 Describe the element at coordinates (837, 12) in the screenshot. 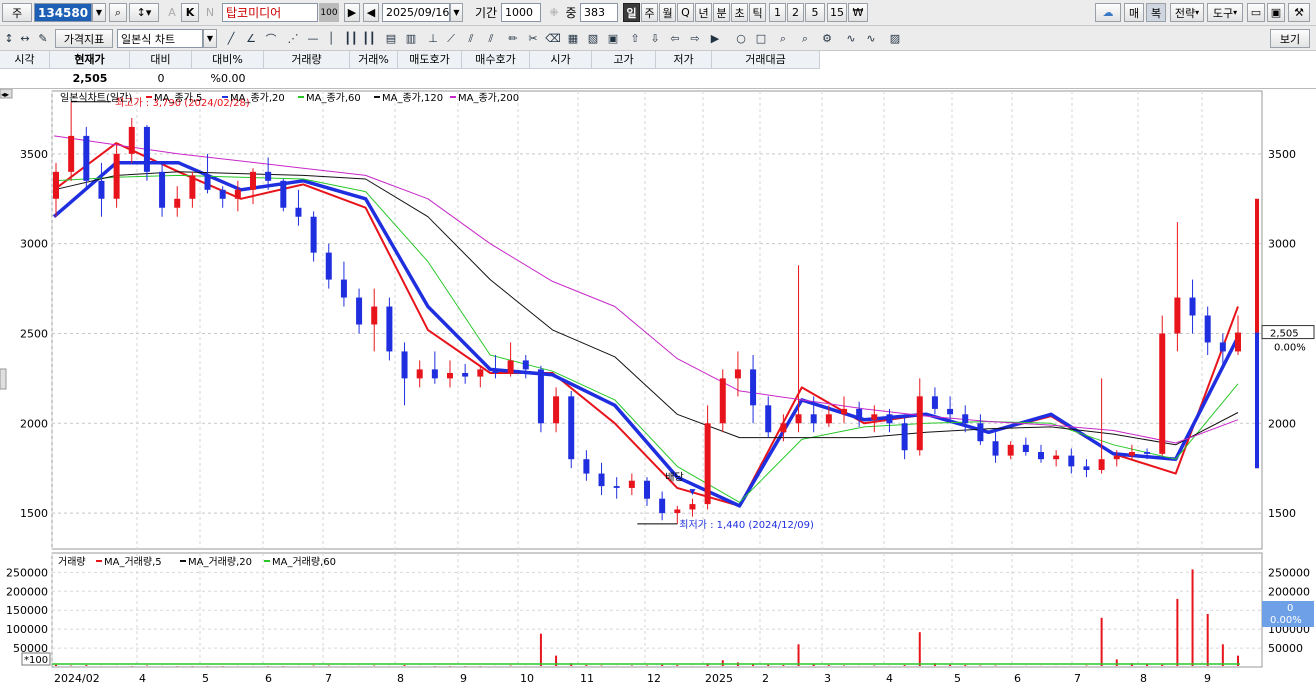

I see `period-button-11: 15` at that location.